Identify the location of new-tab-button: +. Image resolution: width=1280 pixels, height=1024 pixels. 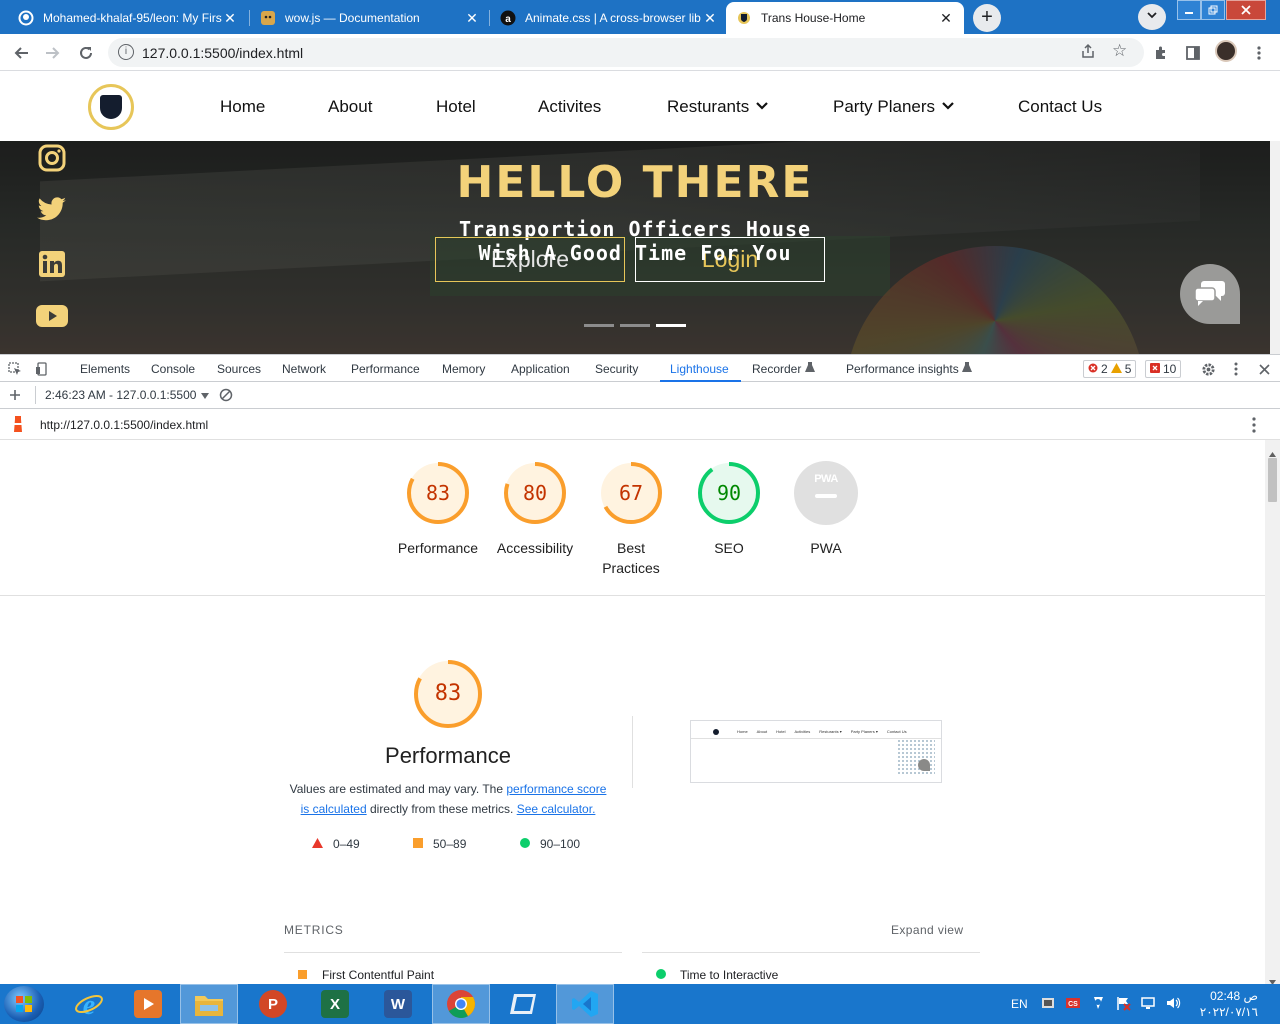
(987, 18).